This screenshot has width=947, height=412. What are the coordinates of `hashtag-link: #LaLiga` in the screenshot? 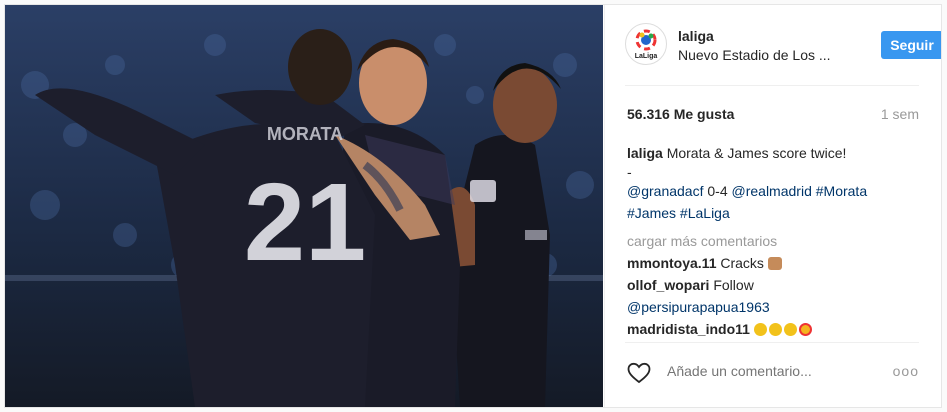 It's located at (705, 213).